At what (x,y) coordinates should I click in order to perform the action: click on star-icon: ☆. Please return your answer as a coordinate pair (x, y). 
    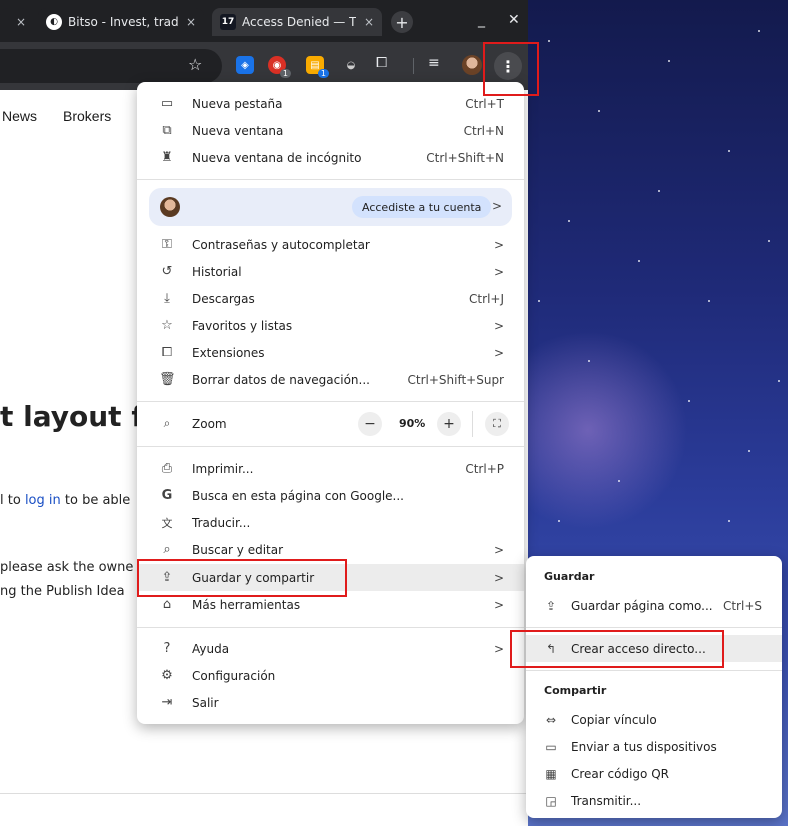
    Looking at the image, I should click on (167, 325).